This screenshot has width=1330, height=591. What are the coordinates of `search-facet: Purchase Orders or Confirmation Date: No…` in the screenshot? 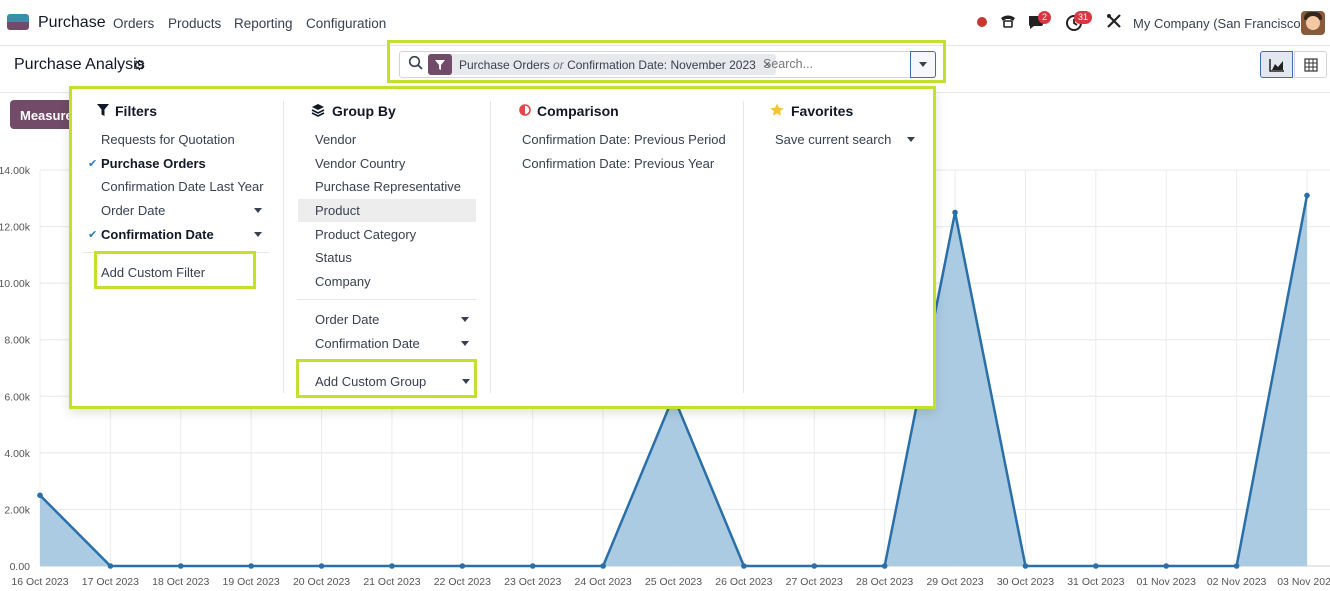 It's located at (602, 64).